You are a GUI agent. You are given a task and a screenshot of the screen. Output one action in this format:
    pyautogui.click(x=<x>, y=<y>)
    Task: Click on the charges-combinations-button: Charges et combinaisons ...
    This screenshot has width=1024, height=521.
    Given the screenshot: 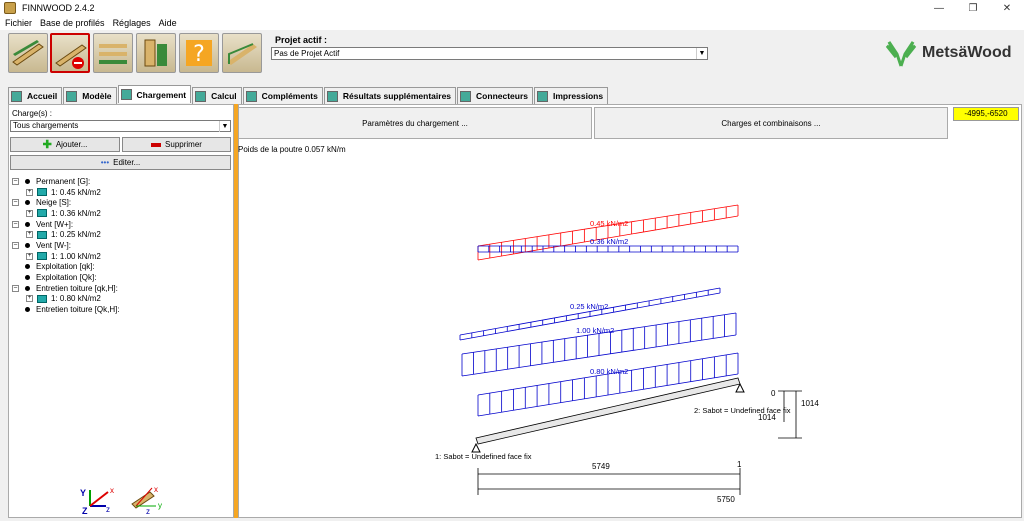 What is the action you would take?
    pyautogui.click(x=771, y=123)
    